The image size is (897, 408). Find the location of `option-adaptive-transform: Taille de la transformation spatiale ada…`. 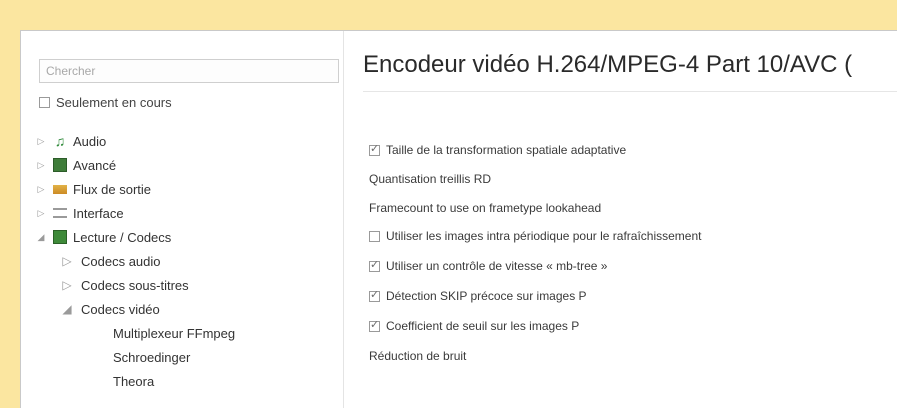

option-adaptive-transform: Taille de la transformation spatiale ada… is located at coordinates (498, 149).